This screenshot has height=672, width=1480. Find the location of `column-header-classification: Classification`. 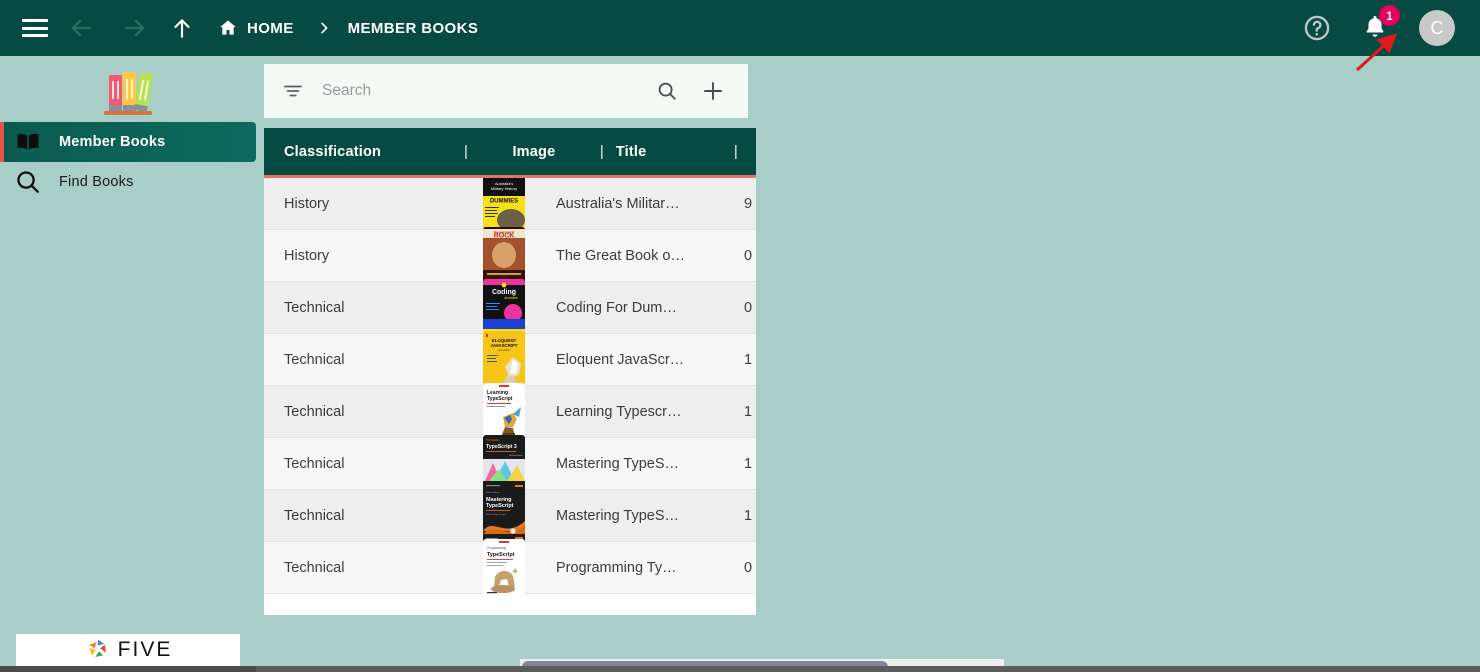

column-header-classification: Classification is located at coordinates (364, 152).